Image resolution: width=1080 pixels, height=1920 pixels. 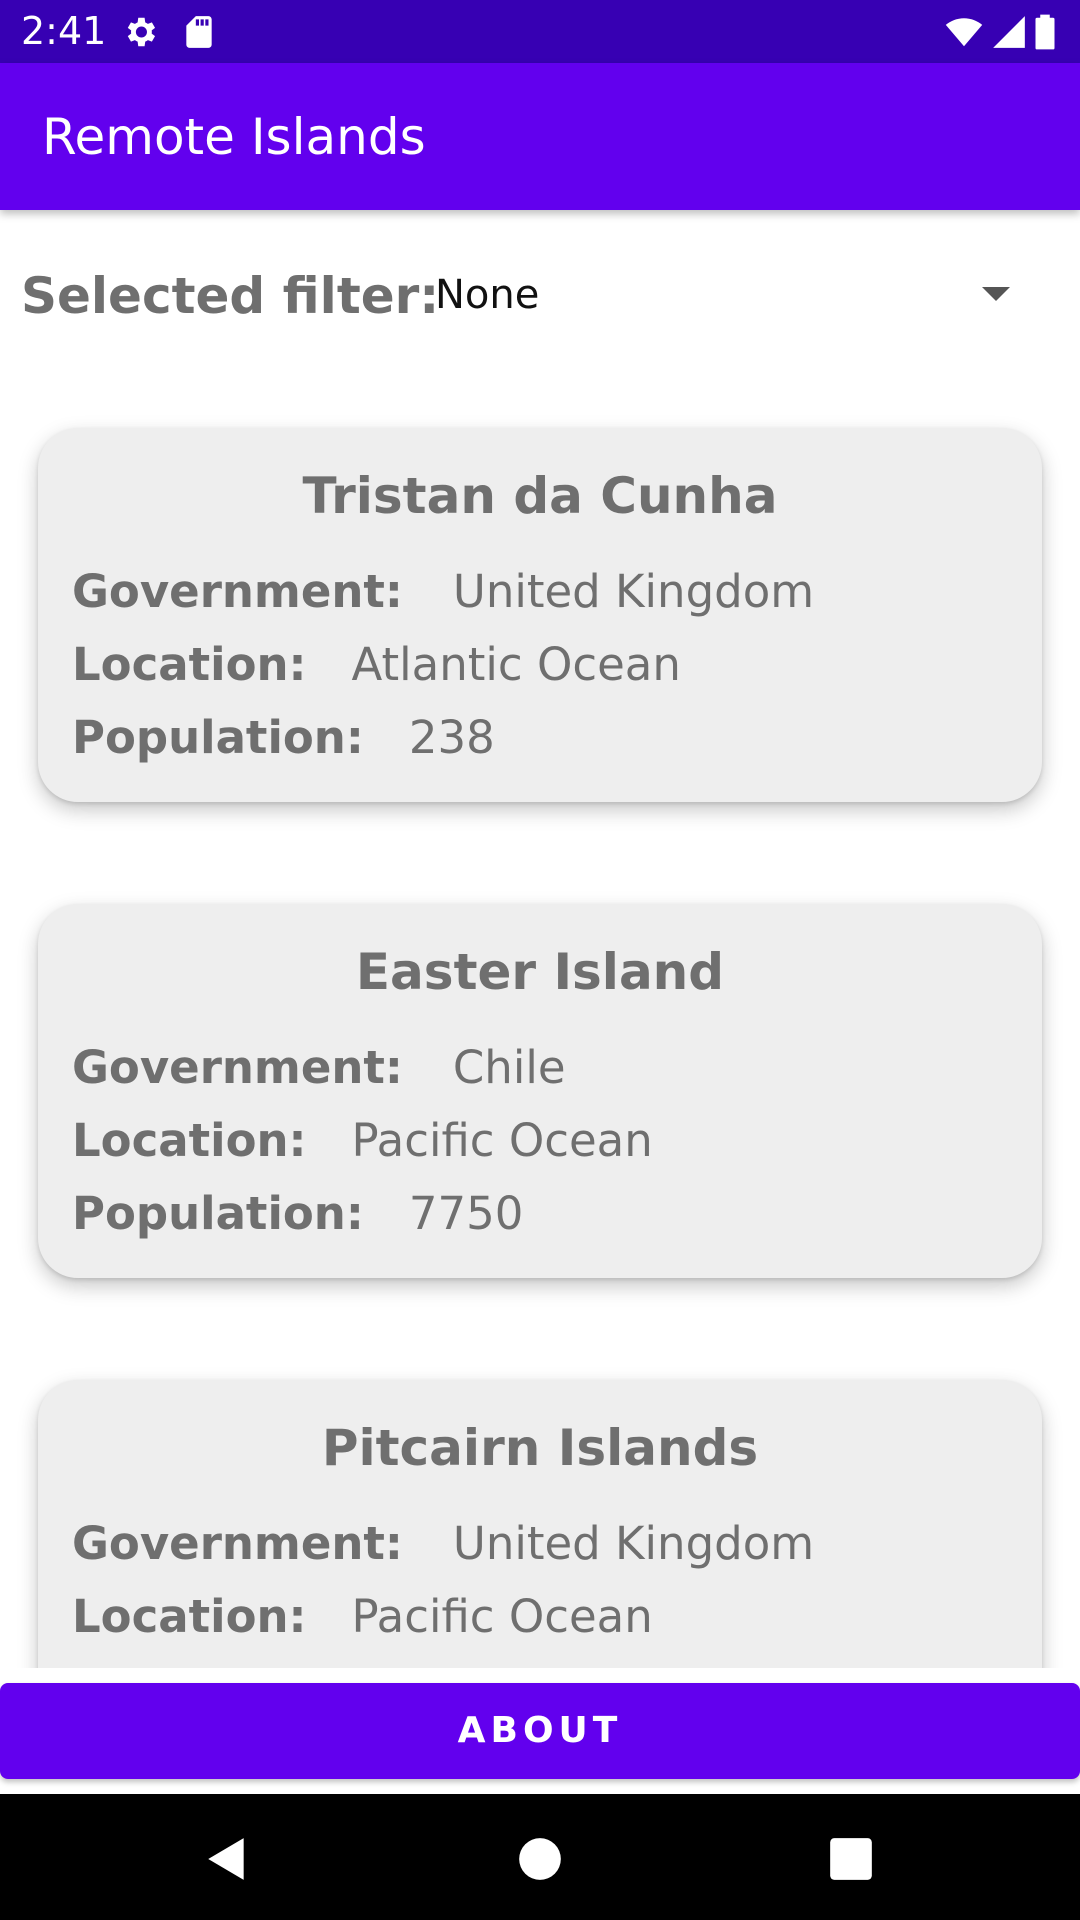 What do you see at coordinates (509, 1067) in the screenshot?
I see `government-value: Chile` at bounding box center [509, 1067].